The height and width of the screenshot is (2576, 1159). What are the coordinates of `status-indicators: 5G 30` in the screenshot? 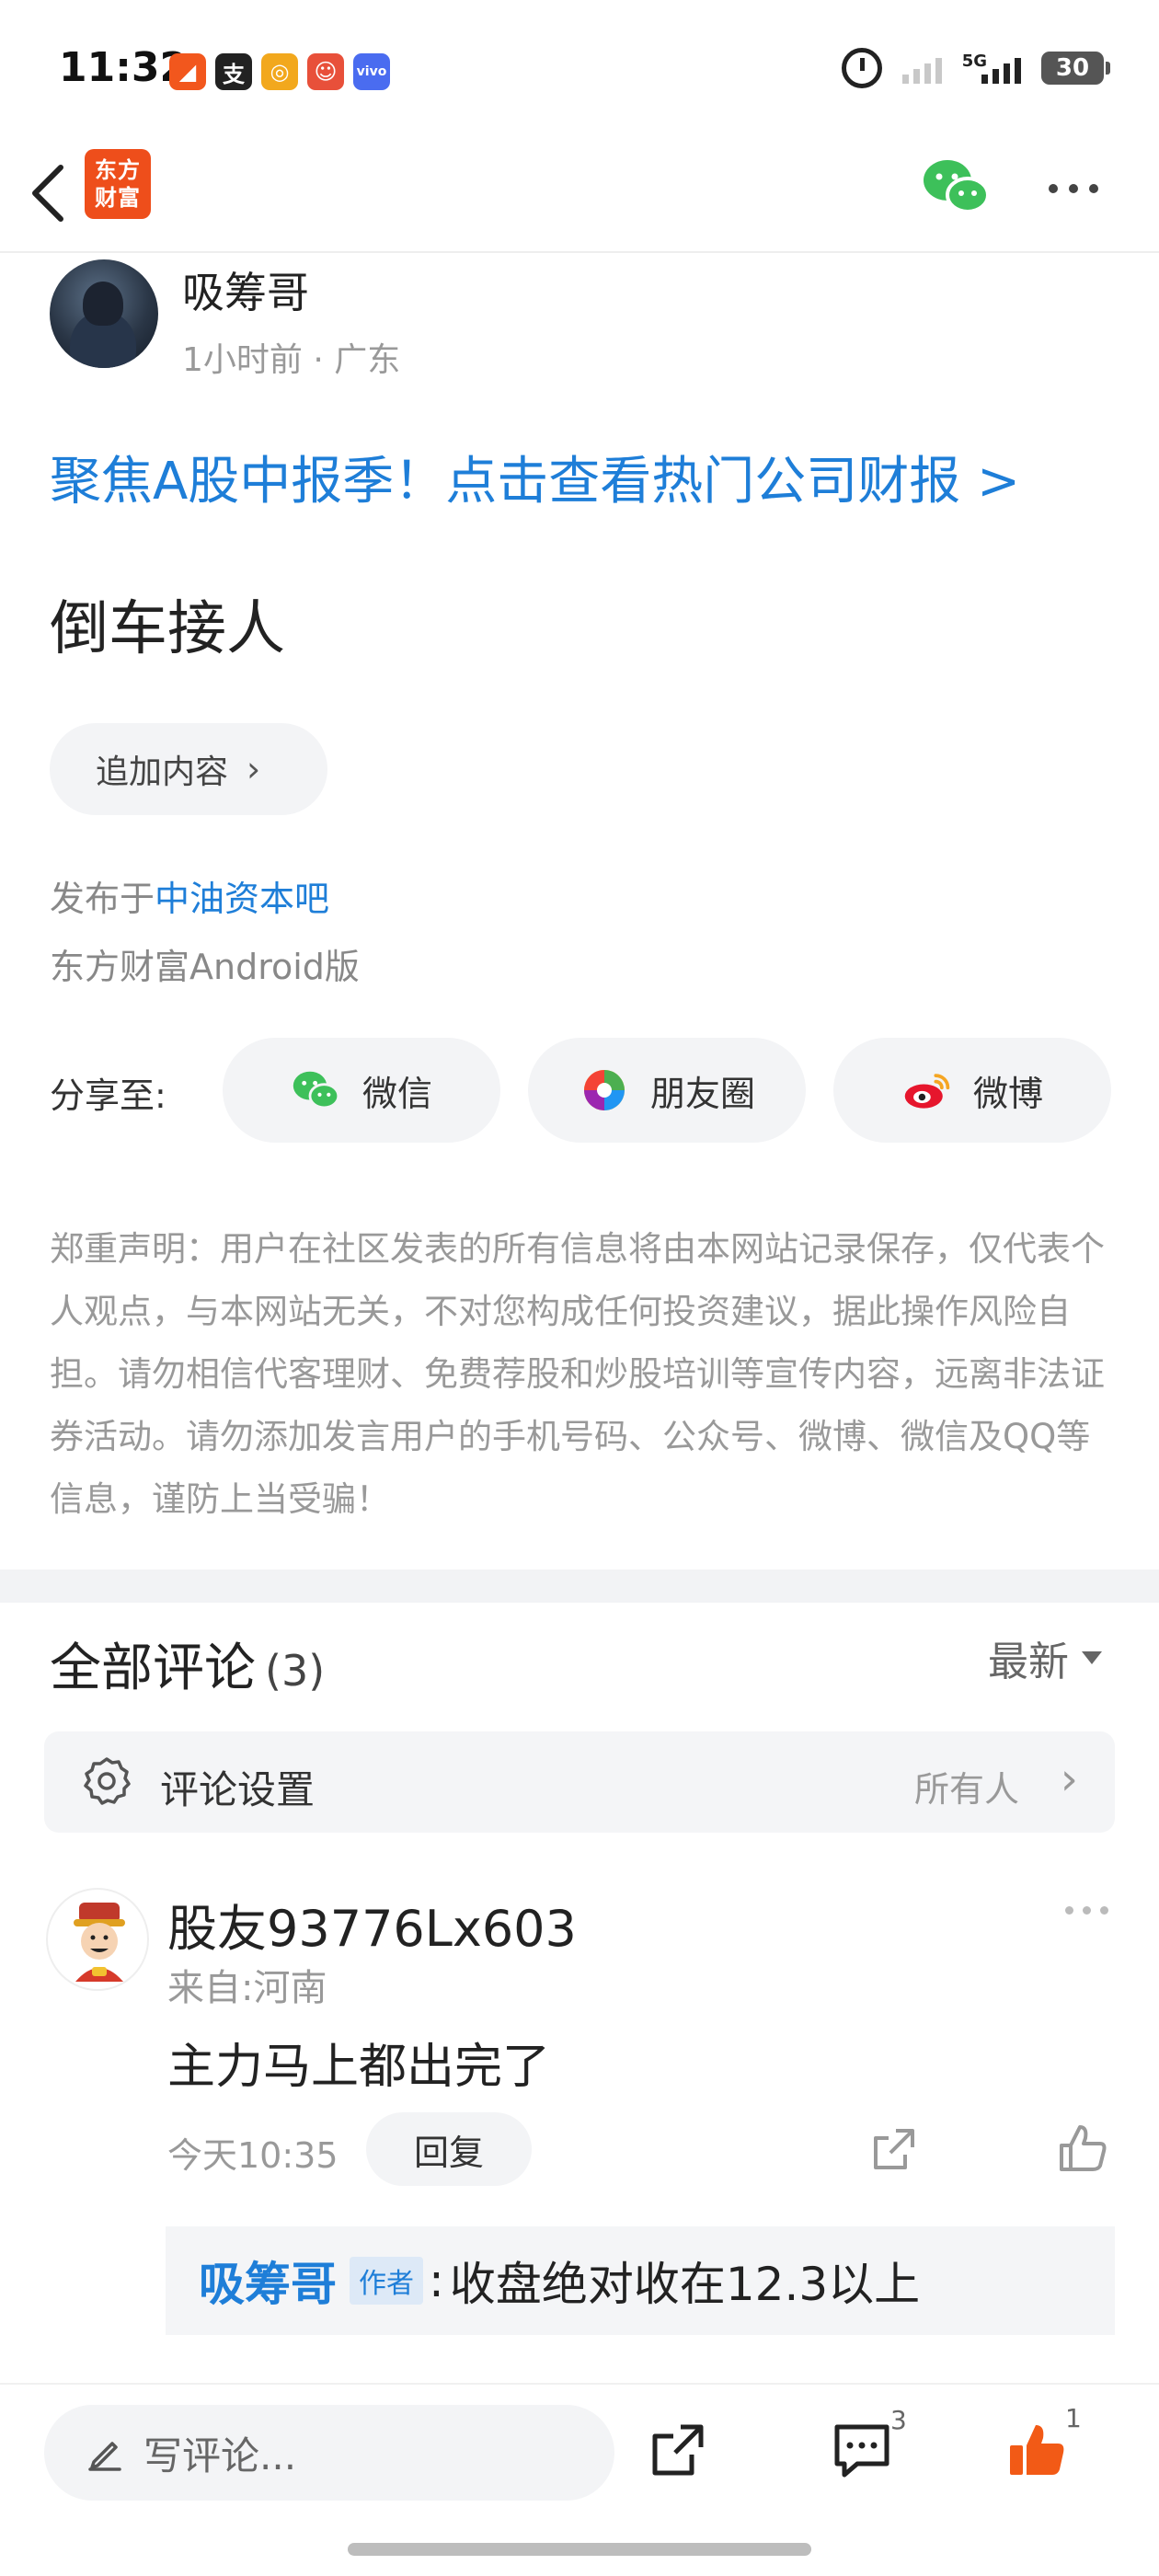 It's located at (975, 68).